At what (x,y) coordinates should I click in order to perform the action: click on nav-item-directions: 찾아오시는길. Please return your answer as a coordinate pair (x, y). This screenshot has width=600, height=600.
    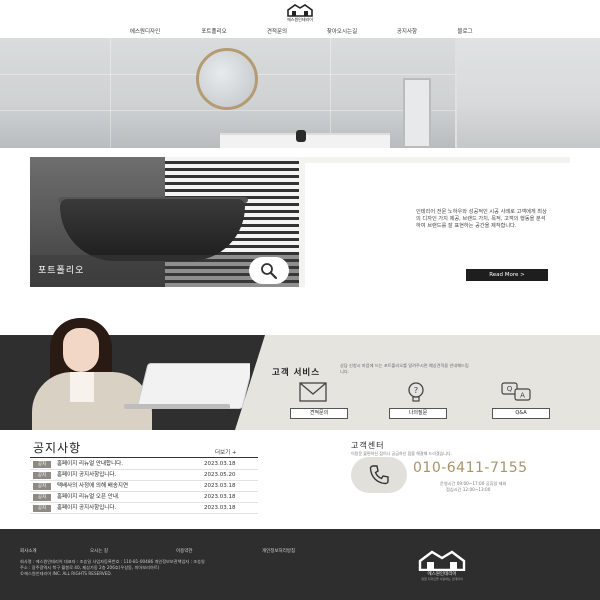
    Looking at the image, I should click on (342, 31).